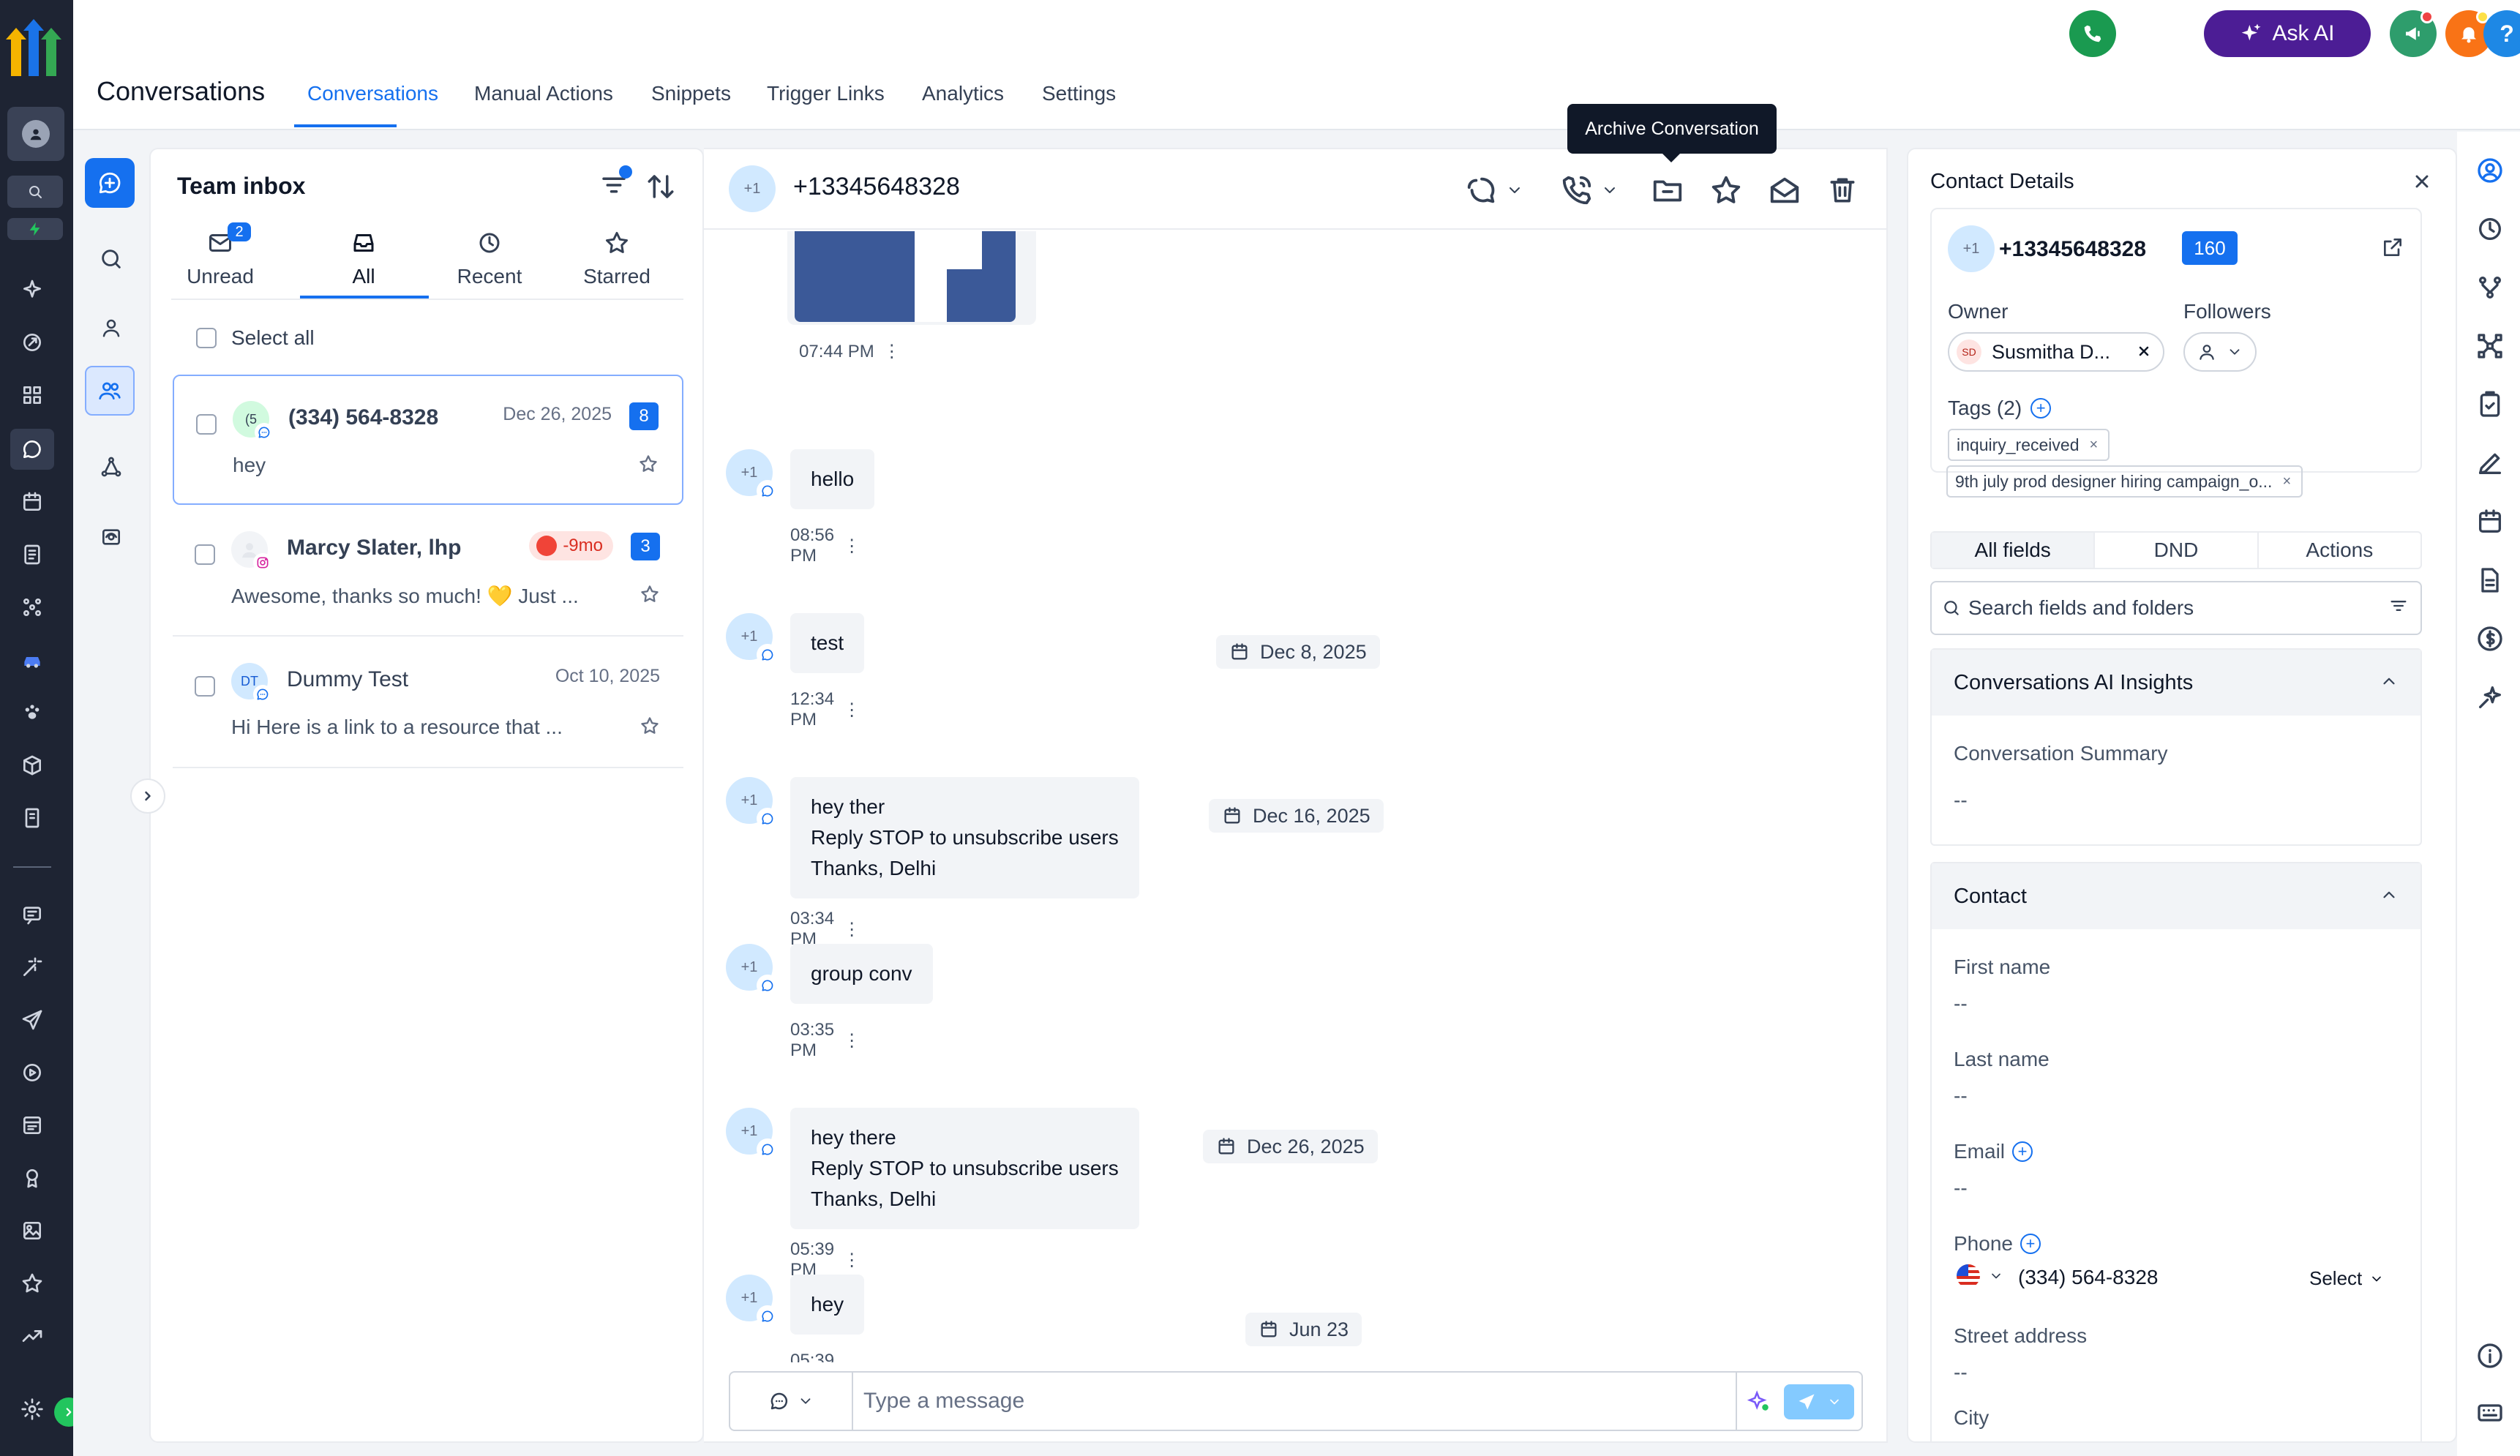 This screenshot has width=2520, height=1456. I want to click on account-switcher, so click(35, 134).